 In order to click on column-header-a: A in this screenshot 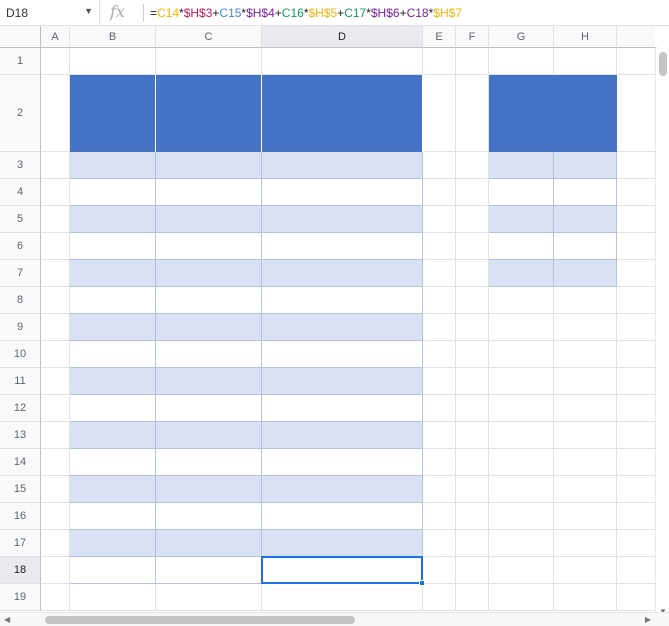, I will do `click(55, 37)`.